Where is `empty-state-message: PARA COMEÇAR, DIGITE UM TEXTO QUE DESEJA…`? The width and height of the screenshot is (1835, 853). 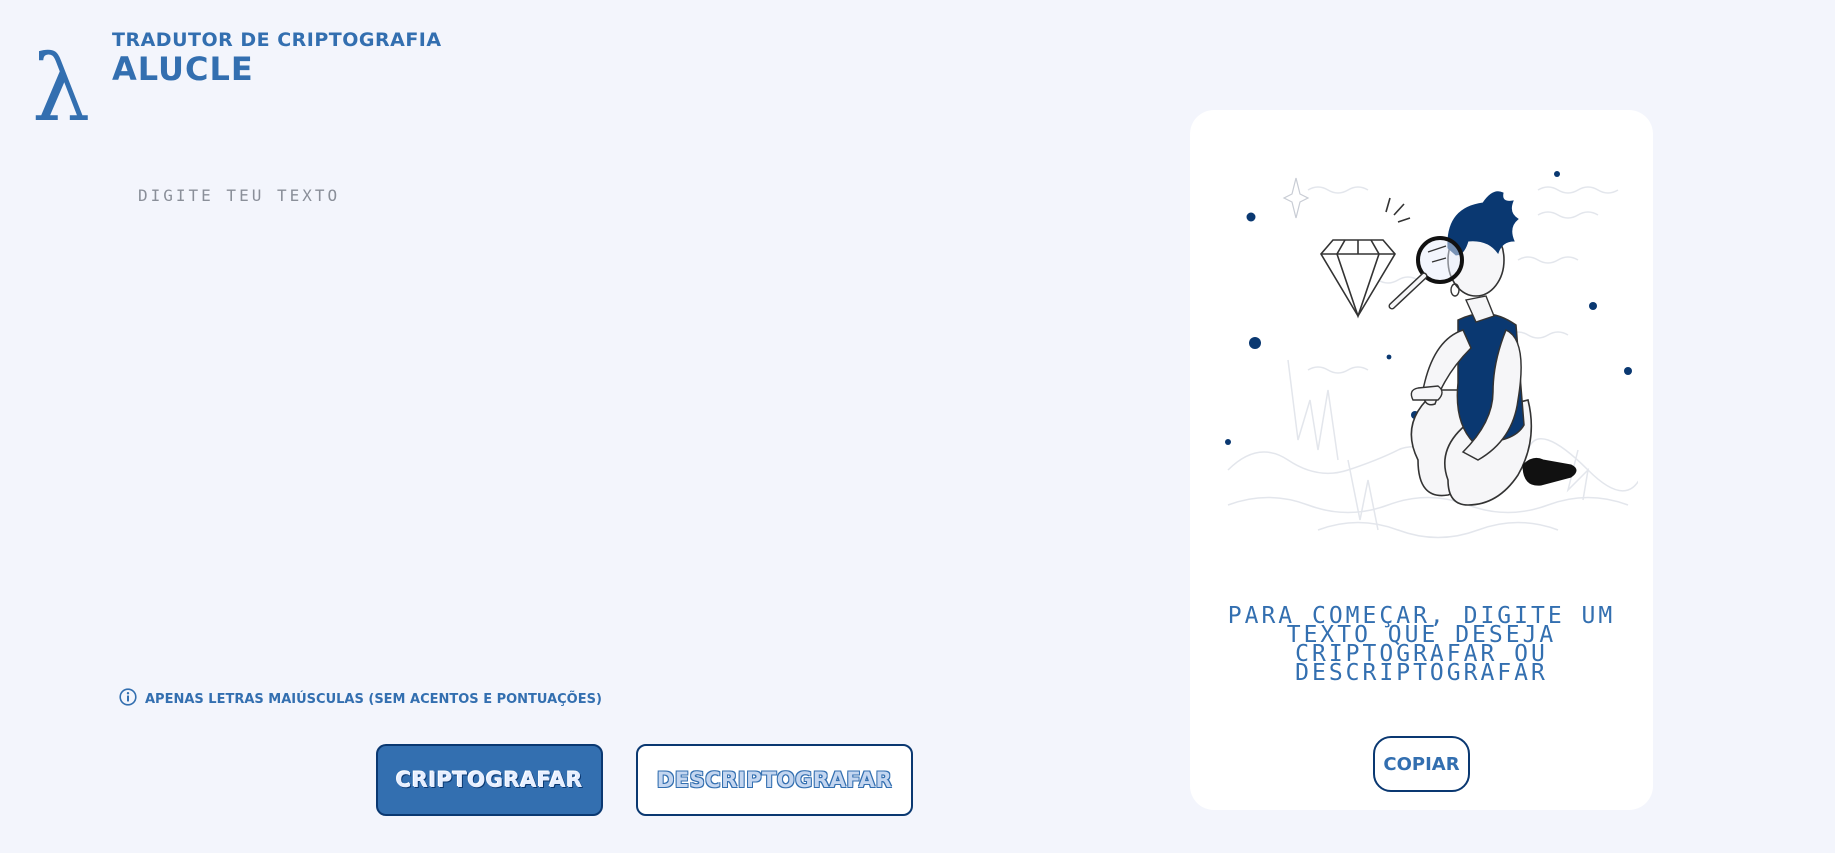 empty-state-message: PARA COMEÇAR, DIGITE UM TEXTO QUE DESEJA… is located at coordinates (1421, 644).